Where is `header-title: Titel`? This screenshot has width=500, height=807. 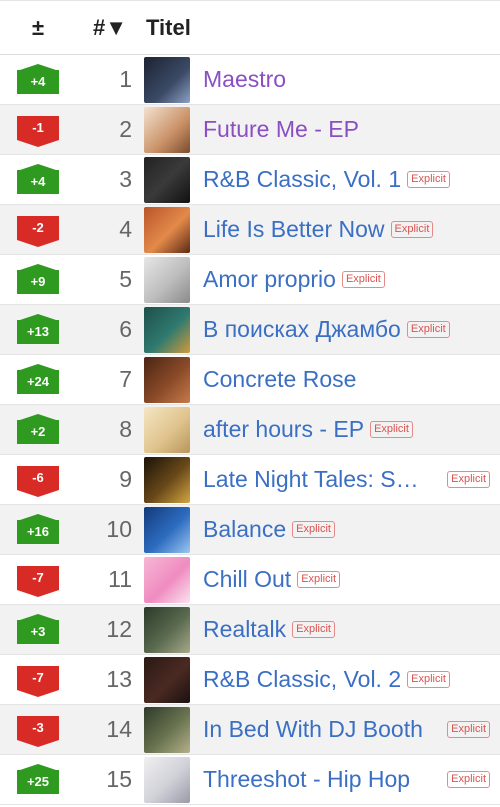
header-title: Titel is located at coordinates (167, 28).